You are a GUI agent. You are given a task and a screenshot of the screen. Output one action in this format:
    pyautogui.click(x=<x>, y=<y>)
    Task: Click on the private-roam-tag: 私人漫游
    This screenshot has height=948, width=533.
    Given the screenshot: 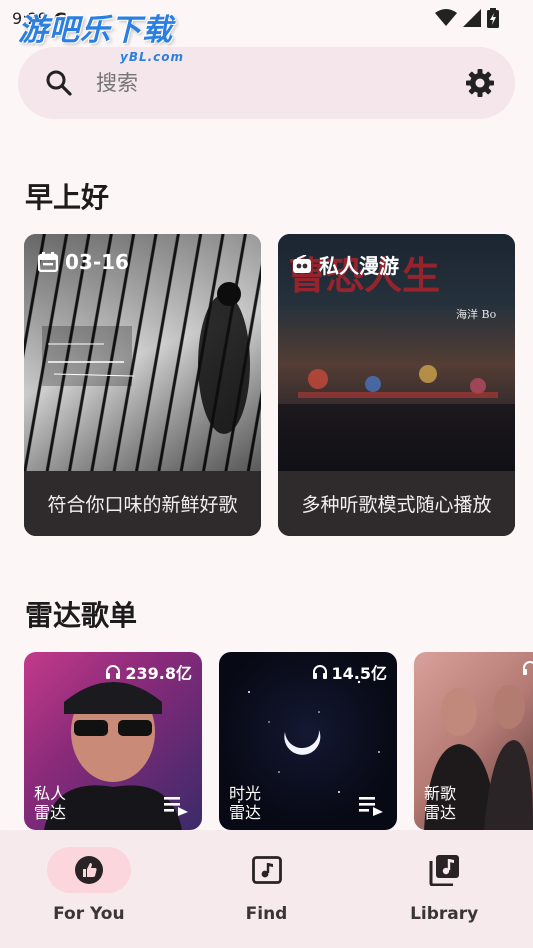 What is the action you would take?
    pyautogui.click(x=345, y=264)
    